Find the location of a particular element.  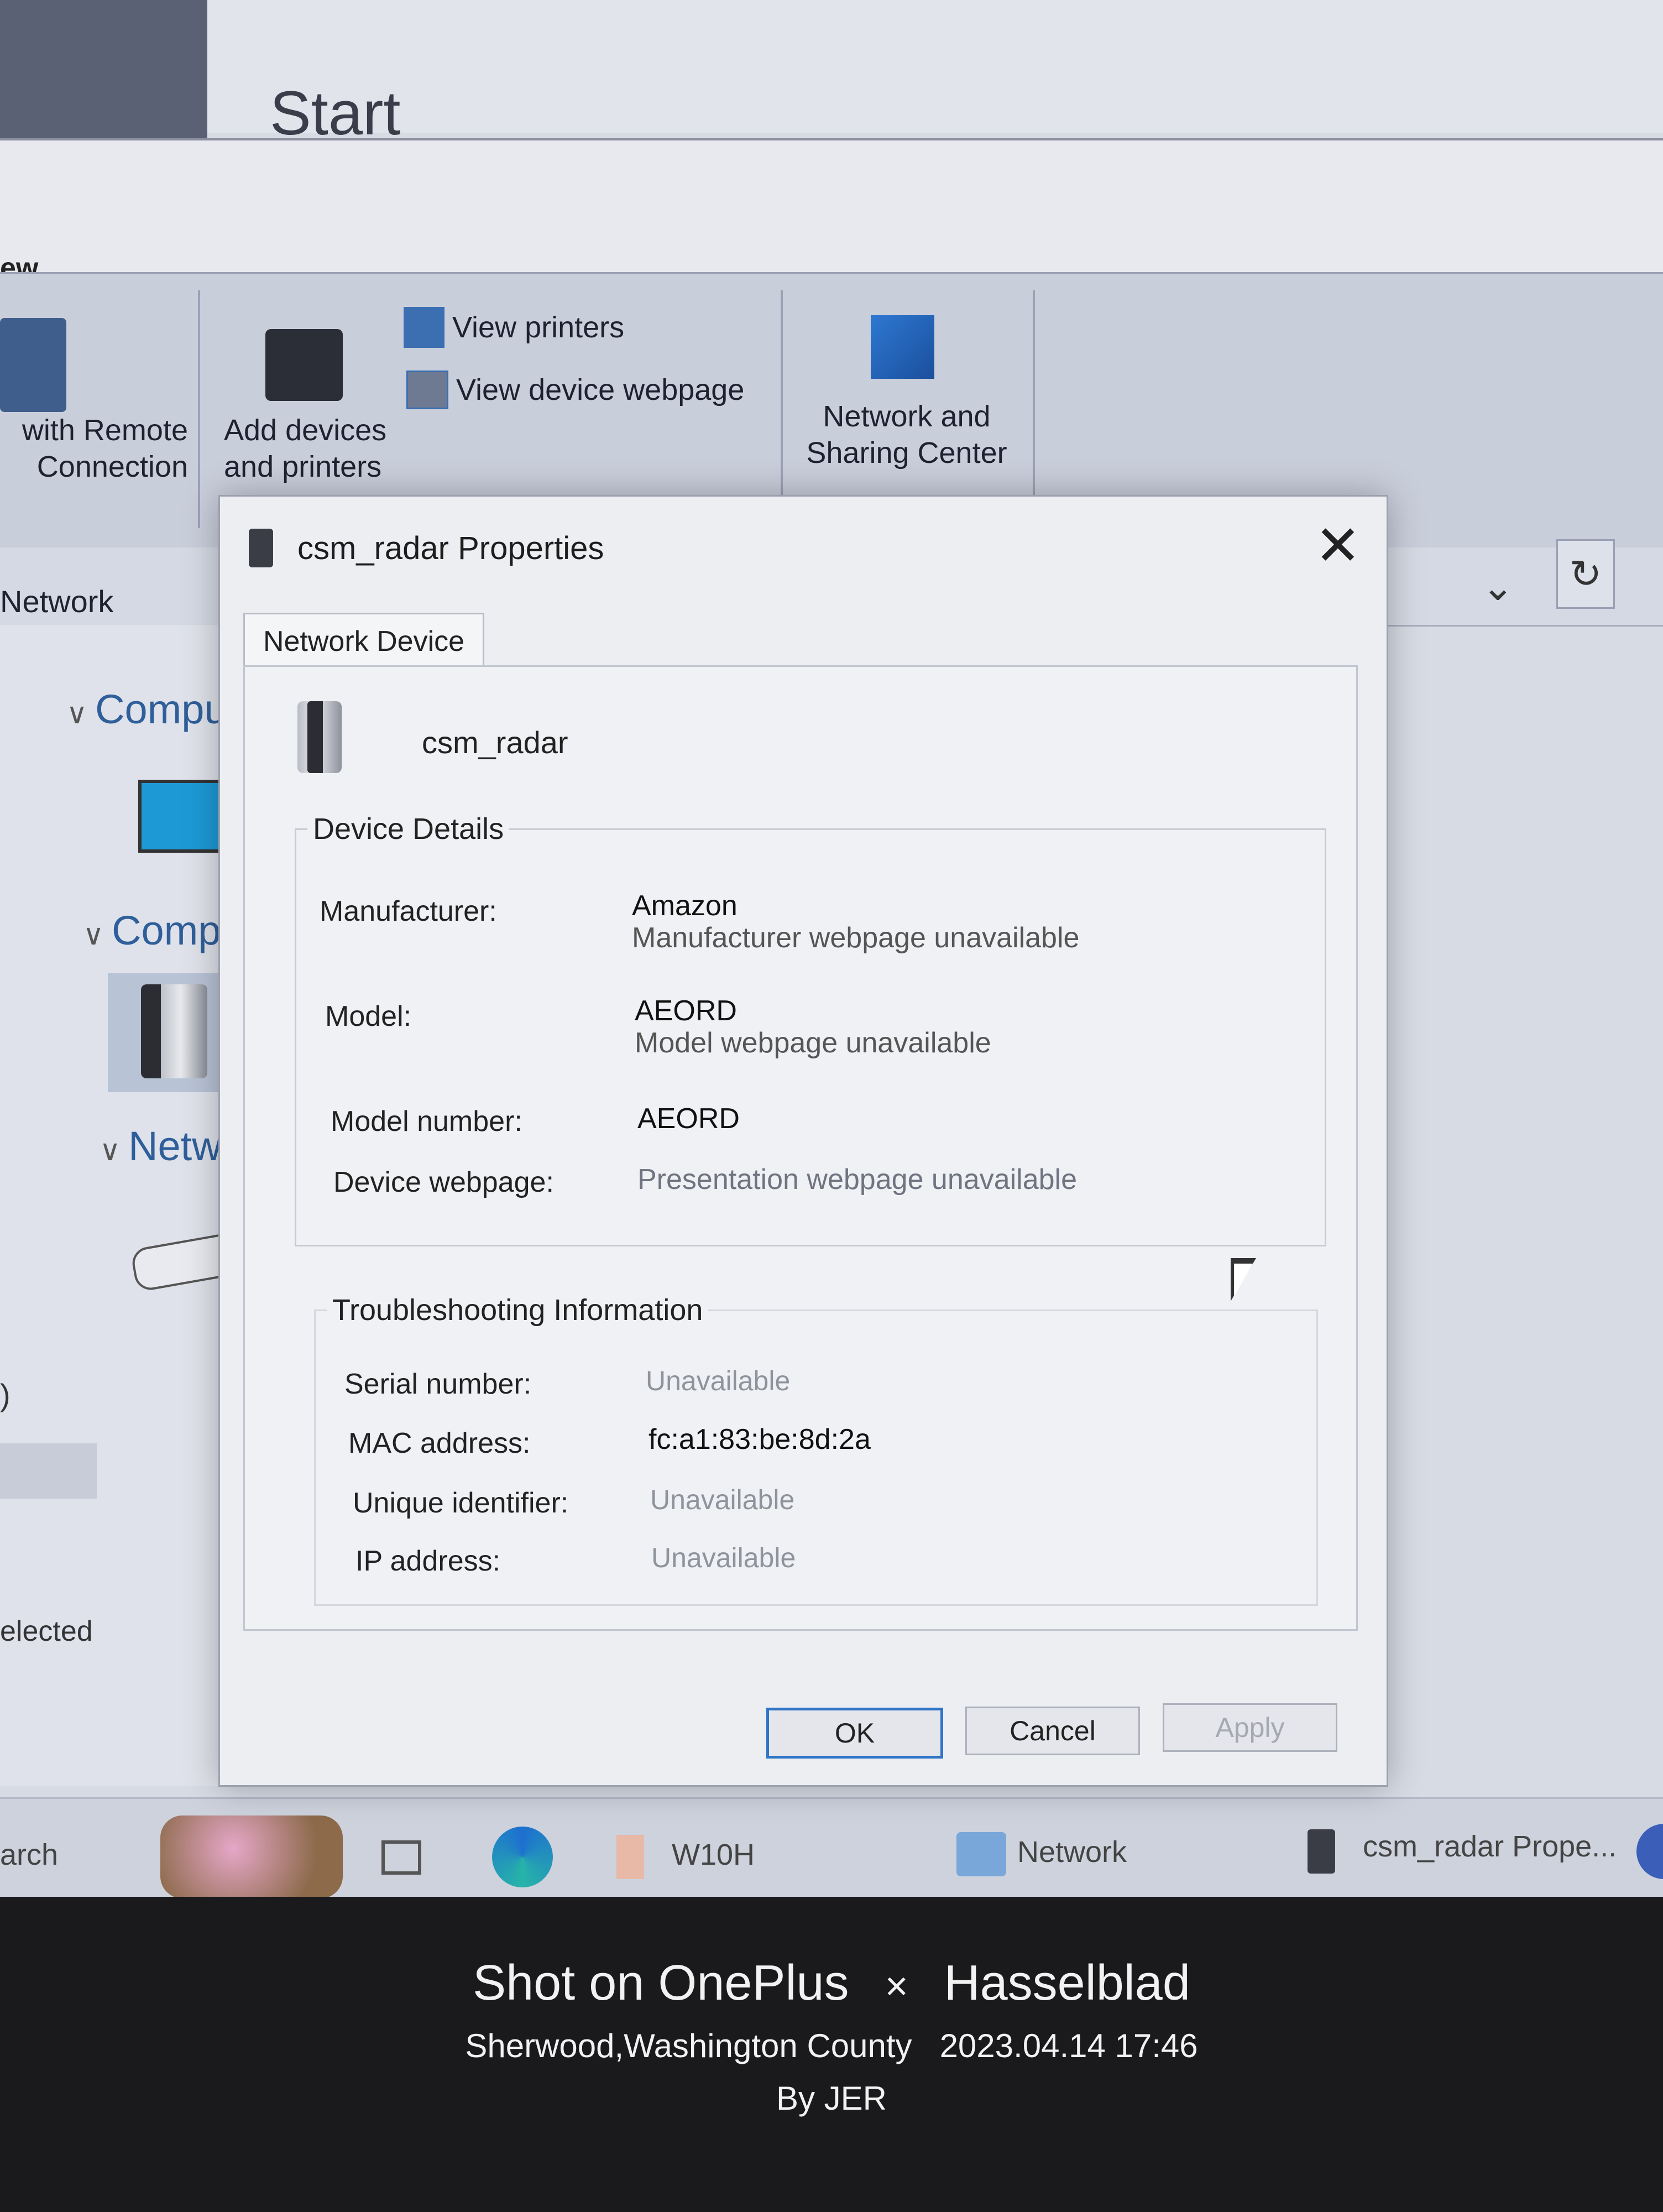

uid-label: Unique identifier: is located at coordinates (461, 1503).